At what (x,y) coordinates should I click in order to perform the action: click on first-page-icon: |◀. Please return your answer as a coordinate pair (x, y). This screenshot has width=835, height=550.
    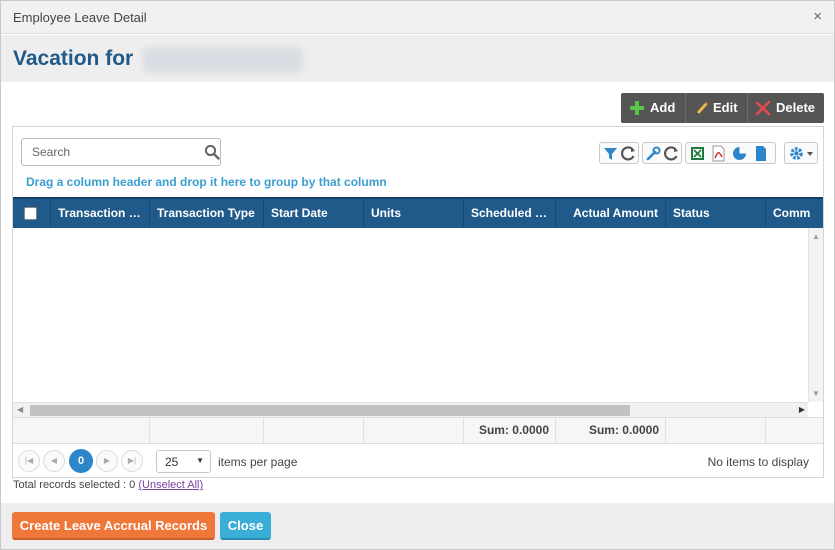
    Looking at the image, I should click on (29, 461).